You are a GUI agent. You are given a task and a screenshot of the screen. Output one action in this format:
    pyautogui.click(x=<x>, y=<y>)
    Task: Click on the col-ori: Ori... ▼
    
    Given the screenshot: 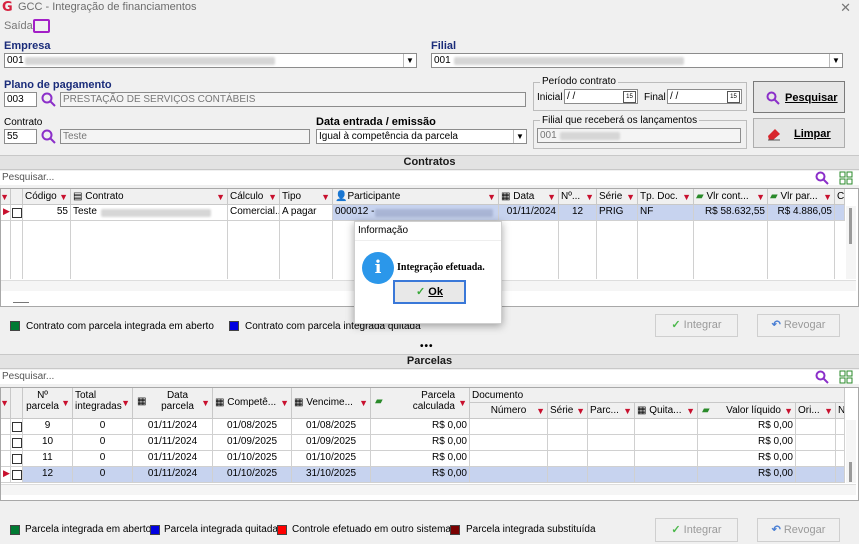 What is the action you would take?
    pyautogui.click(x=816, y=411)
    